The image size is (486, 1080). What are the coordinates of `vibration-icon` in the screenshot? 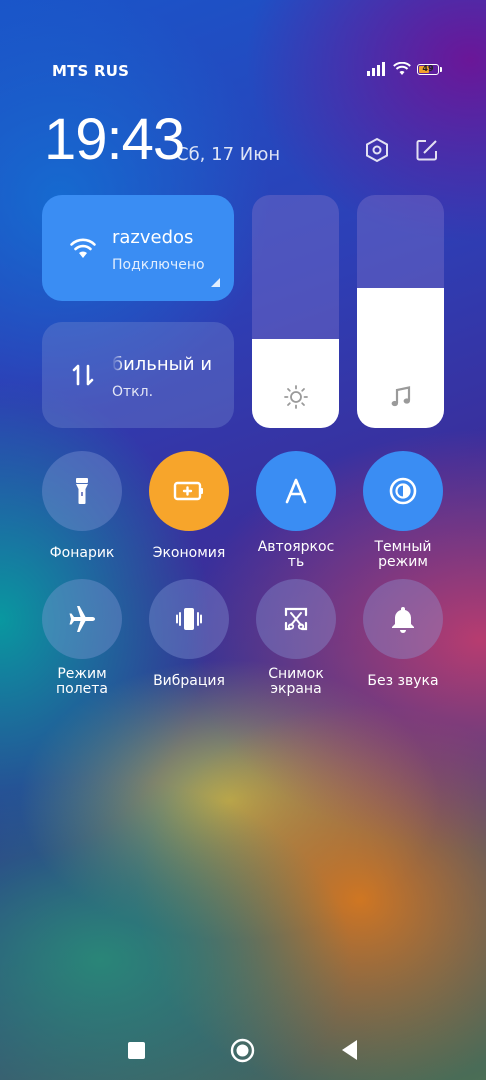 It's located at (189, 619).